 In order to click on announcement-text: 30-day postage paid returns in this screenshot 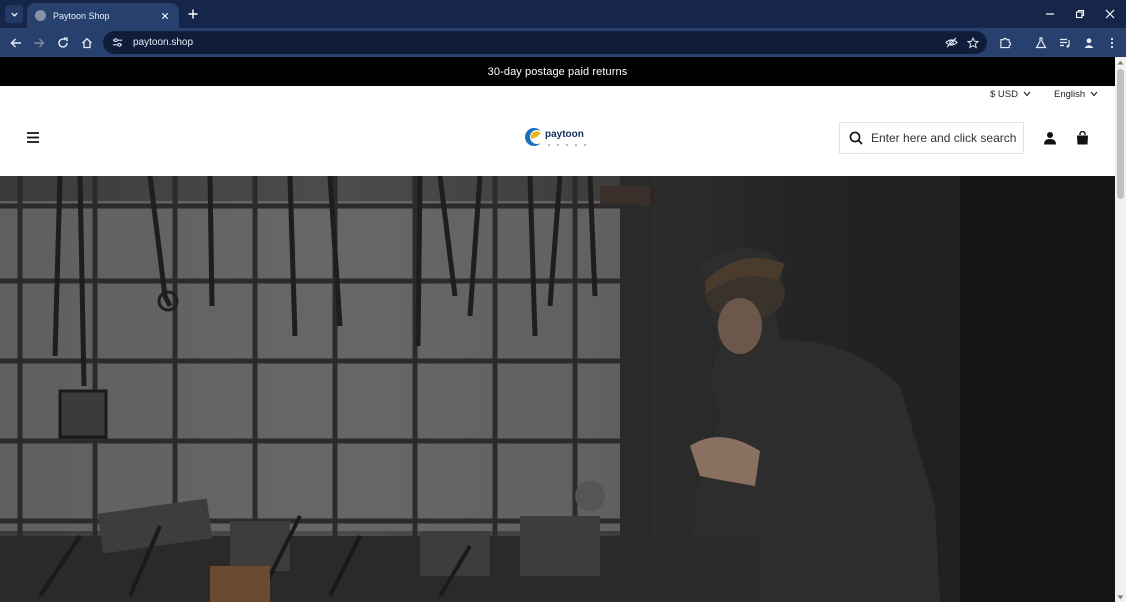, I will do `click(557, 71)`.